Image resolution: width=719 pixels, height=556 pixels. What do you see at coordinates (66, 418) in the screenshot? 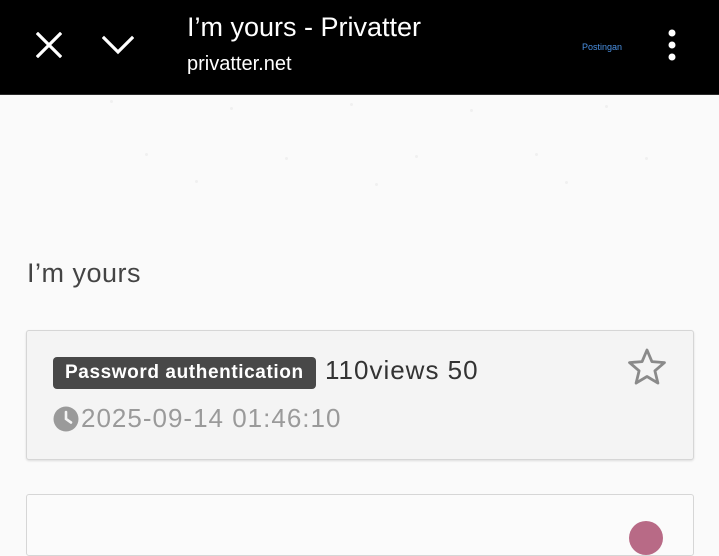
I see `clock-icon` at bounding box center [66, 418].